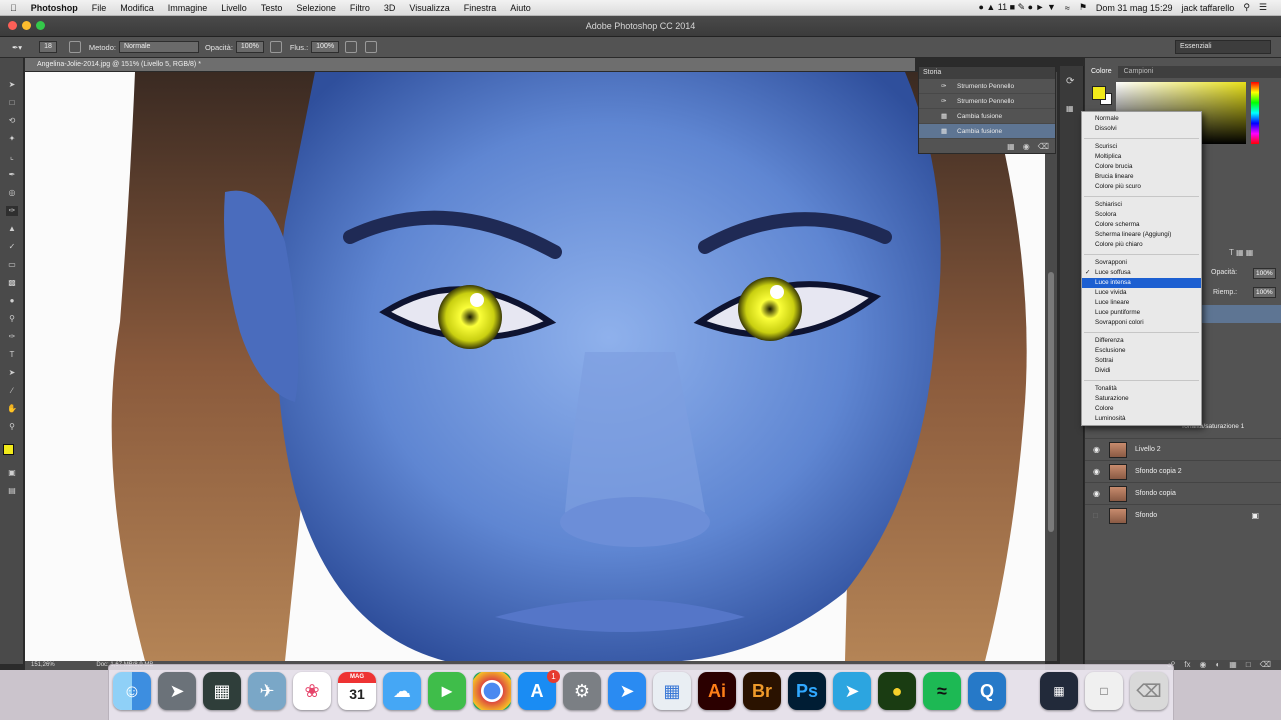  I want to click on zoom-button, so click(40, 25).